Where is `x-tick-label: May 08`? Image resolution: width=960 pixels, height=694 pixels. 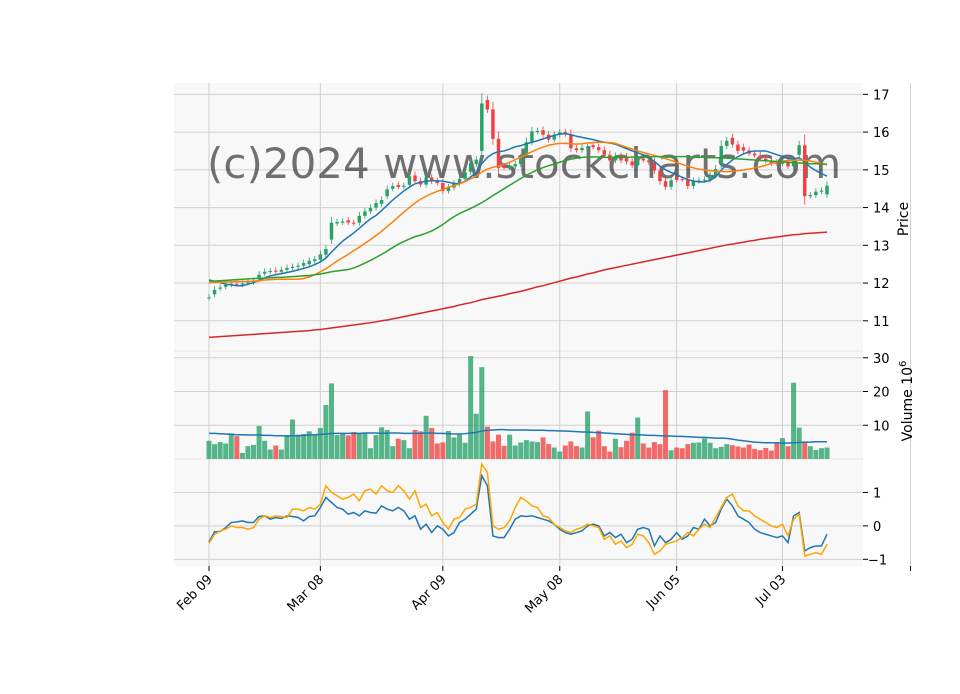
x-tick-label: May 08 is located at coordinates (544, 594).